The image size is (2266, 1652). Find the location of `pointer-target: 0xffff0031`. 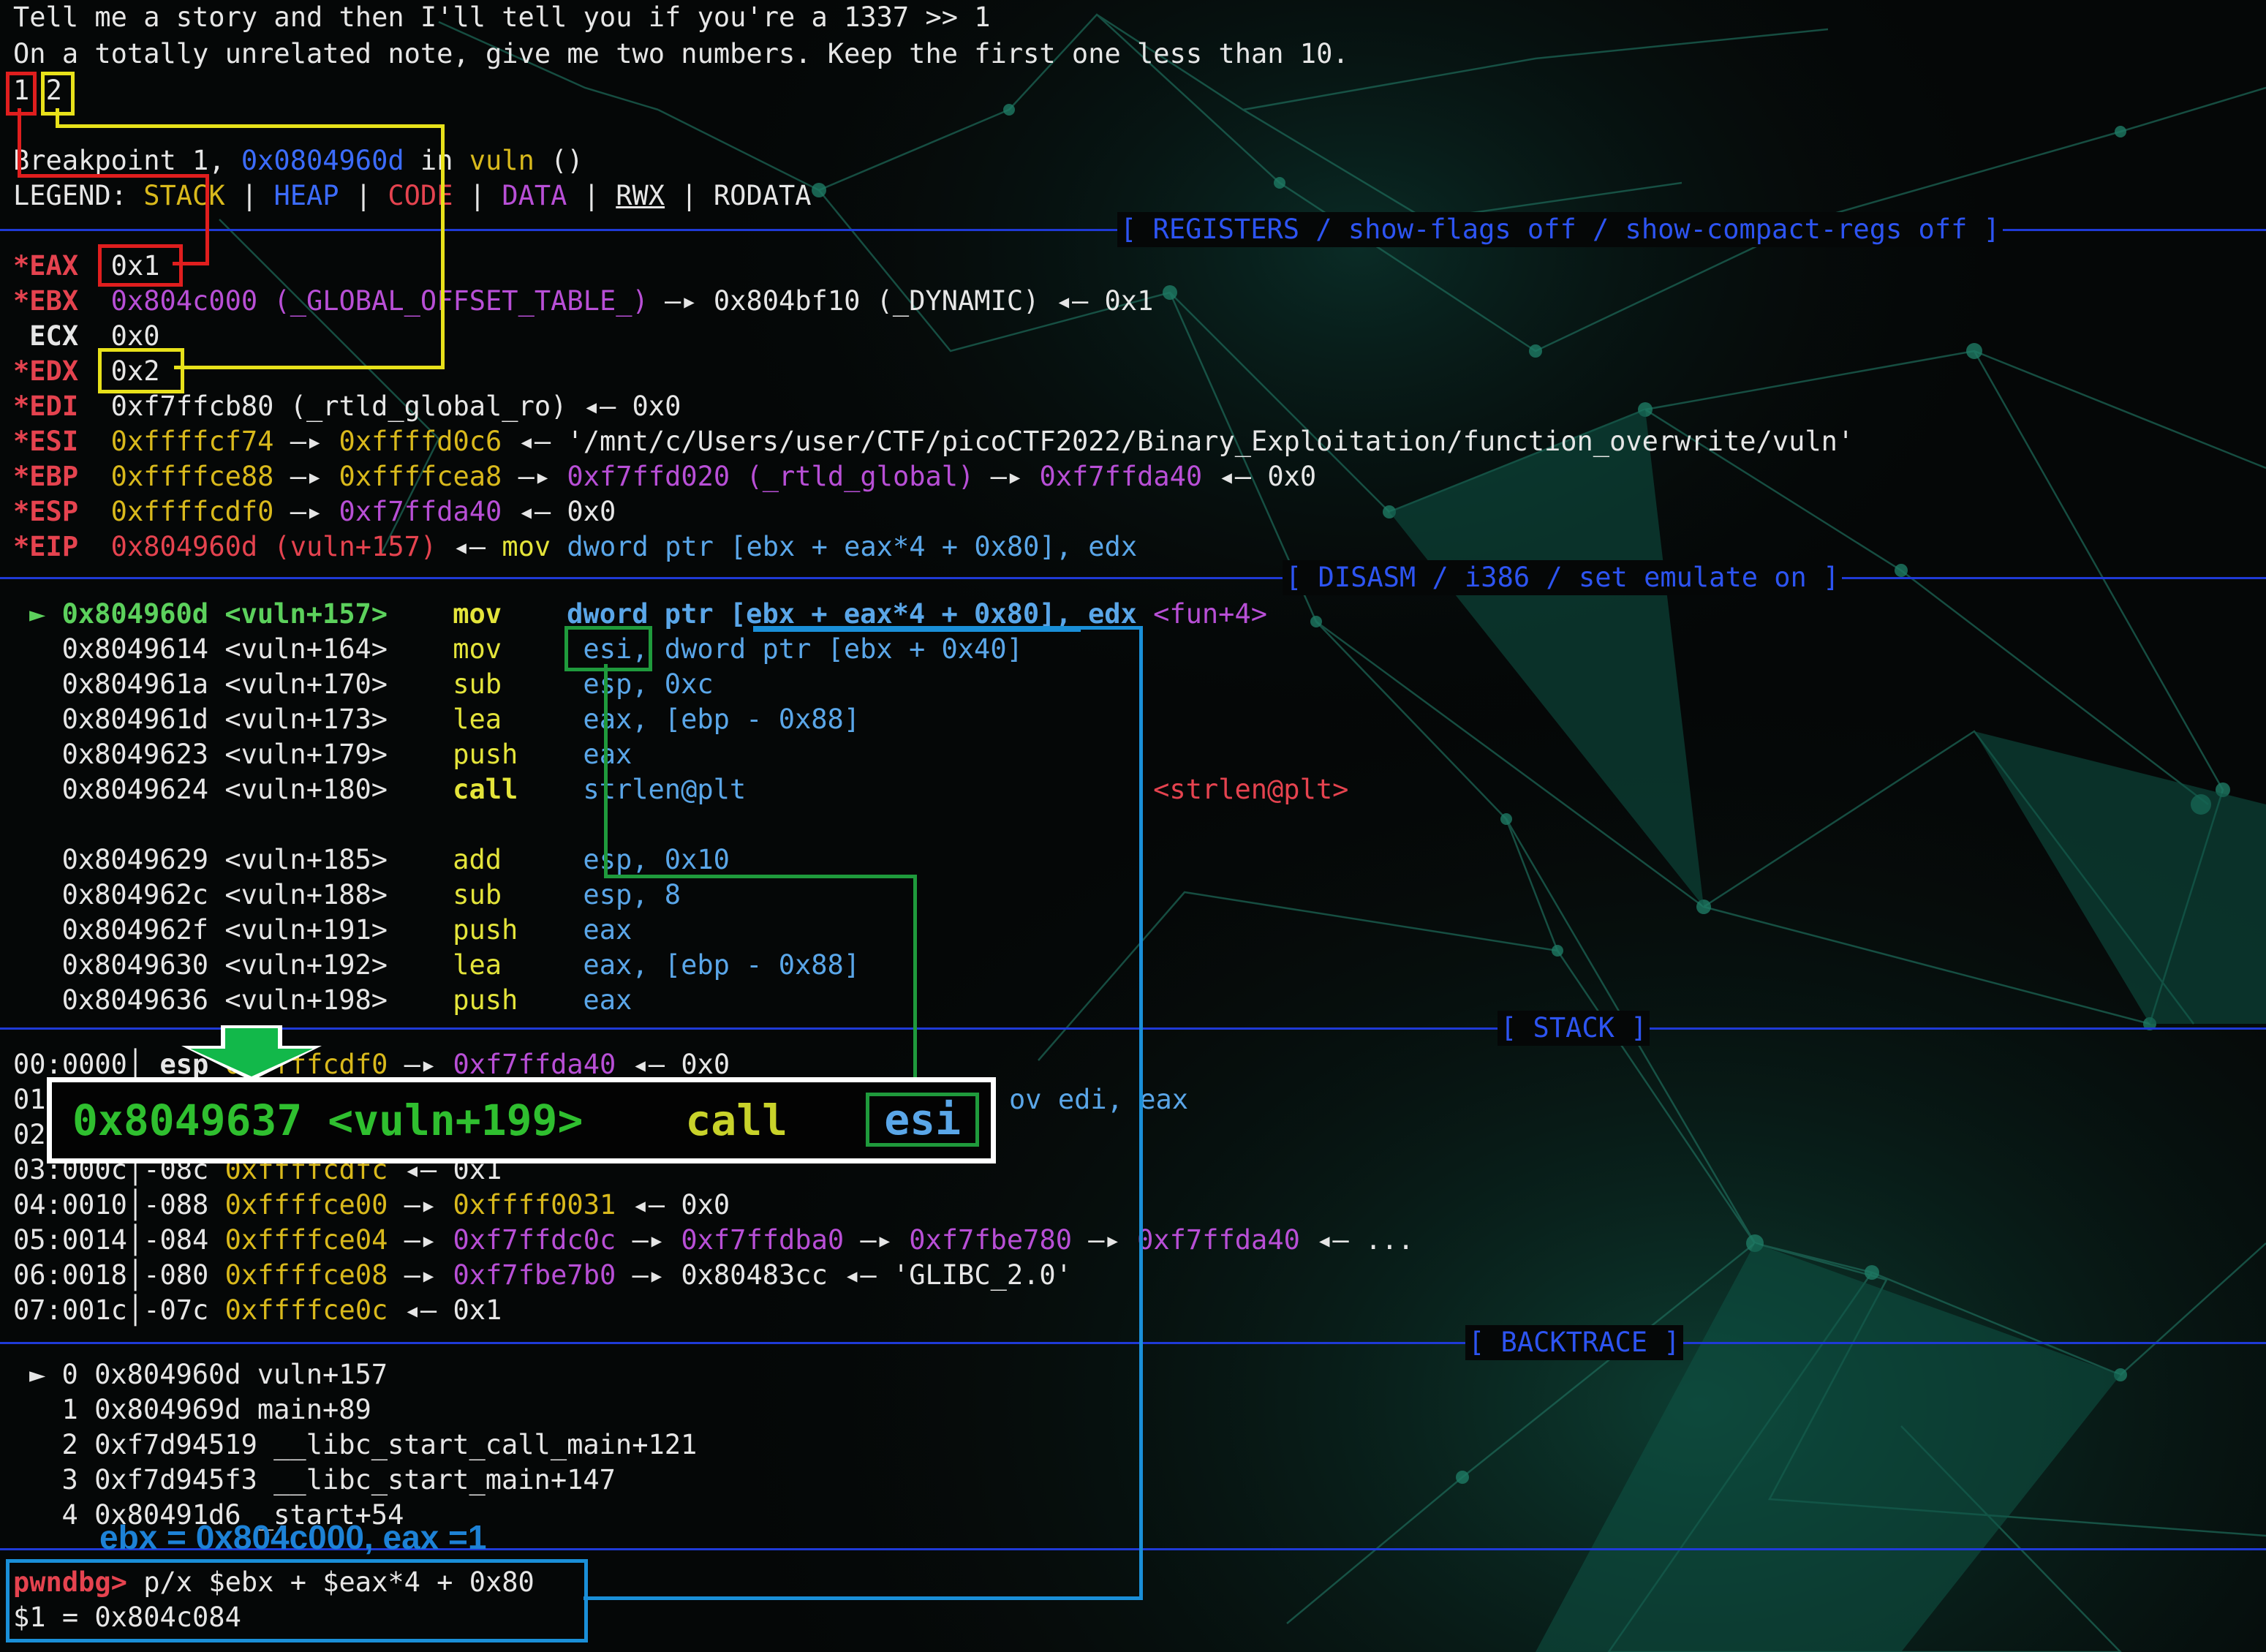

pointer-target: 0xffff0031 is located at coordinates (534, 1205).